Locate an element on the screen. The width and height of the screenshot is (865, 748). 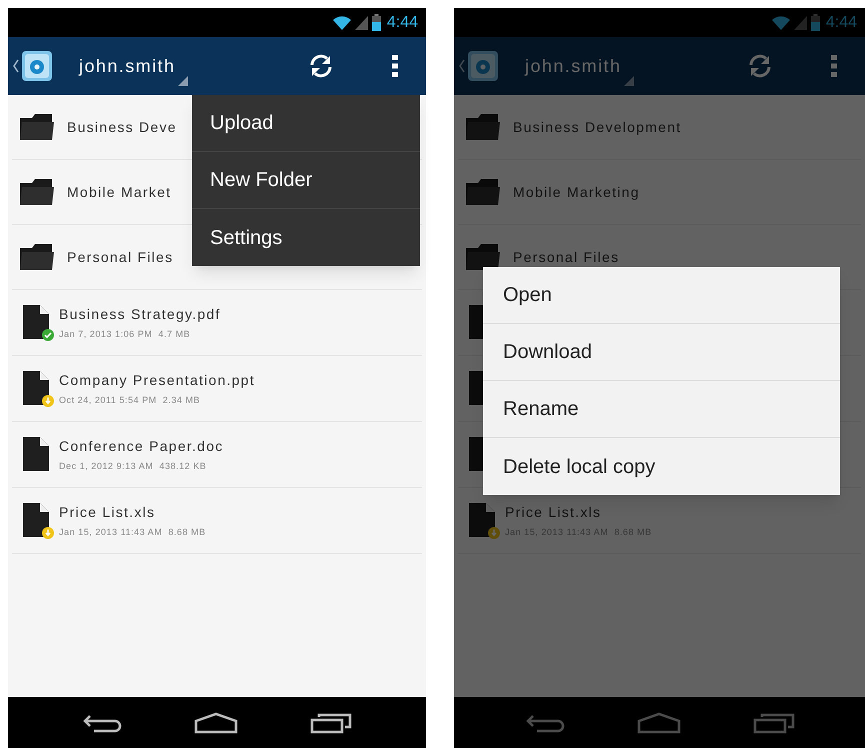
file-meta: Dec 1, 2012 9:13 AM 438.12 KB is located at coordinates (133, 466).